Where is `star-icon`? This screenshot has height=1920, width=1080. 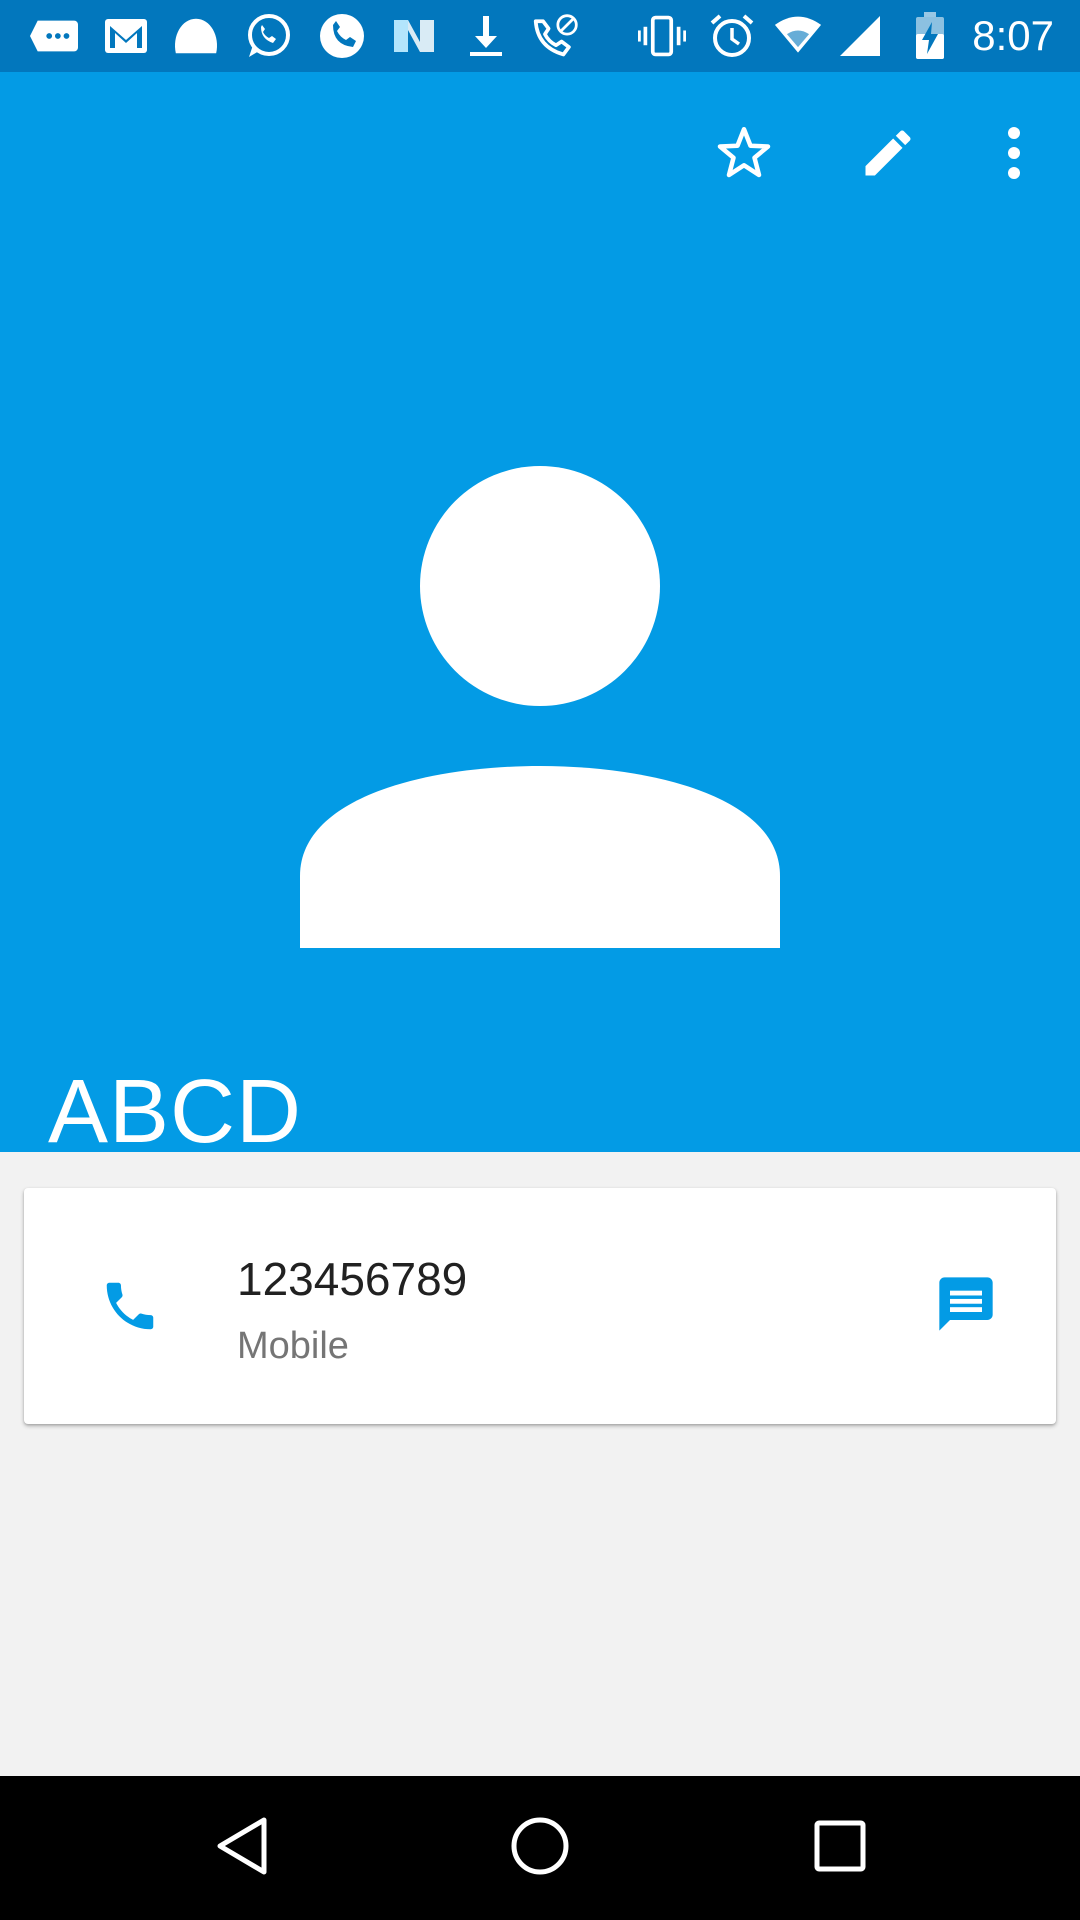 star-icon is located at coordinates (744, 155).